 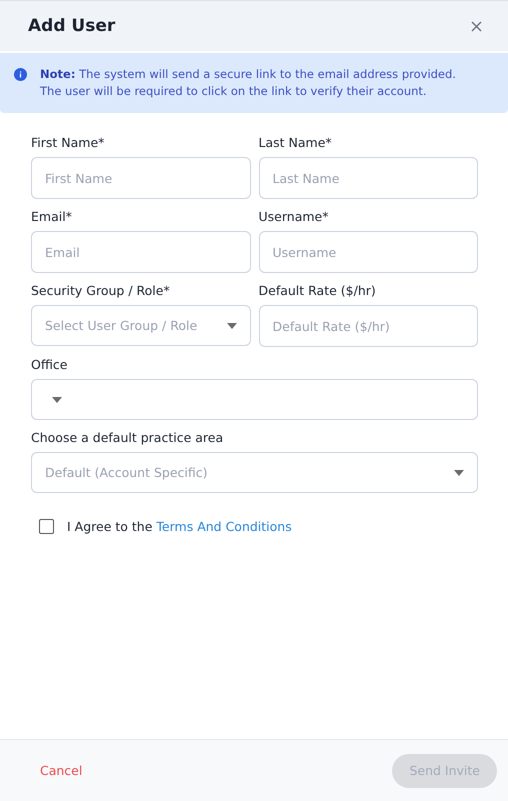 What do you see at coordinates (109, 526) in the screenshot?
I see `agree-label: I Agree to the` at bounding box center [109, 526].